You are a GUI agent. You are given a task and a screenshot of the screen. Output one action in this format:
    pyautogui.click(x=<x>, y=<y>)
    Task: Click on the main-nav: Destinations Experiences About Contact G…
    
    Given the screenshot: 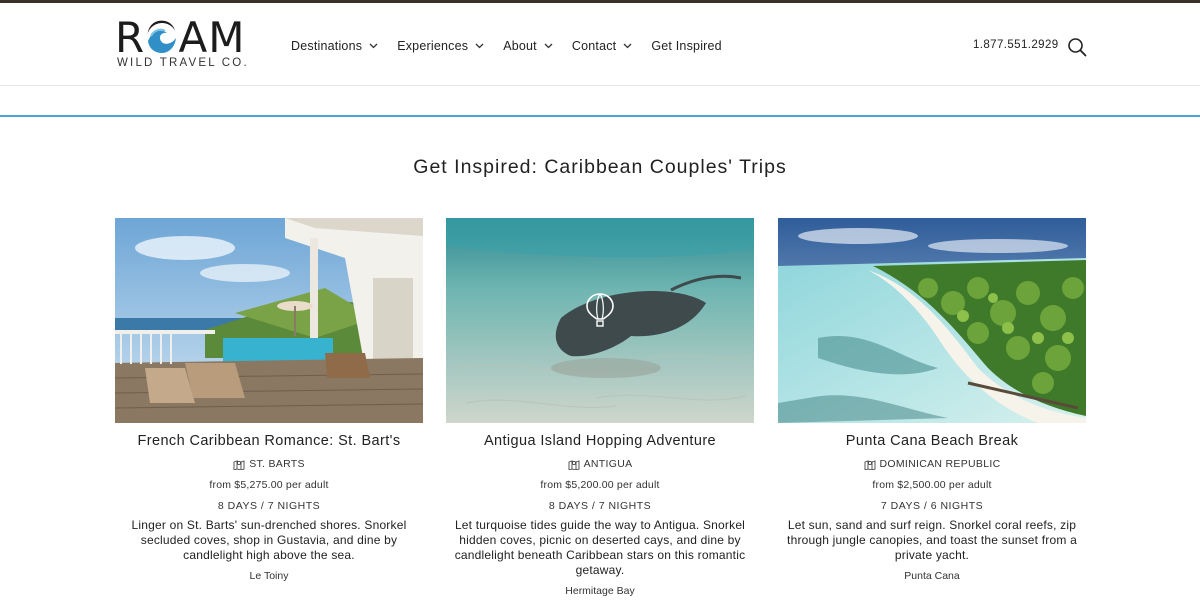 What is the action you would take?
    pyautogui.click(x=516, y=46)
    